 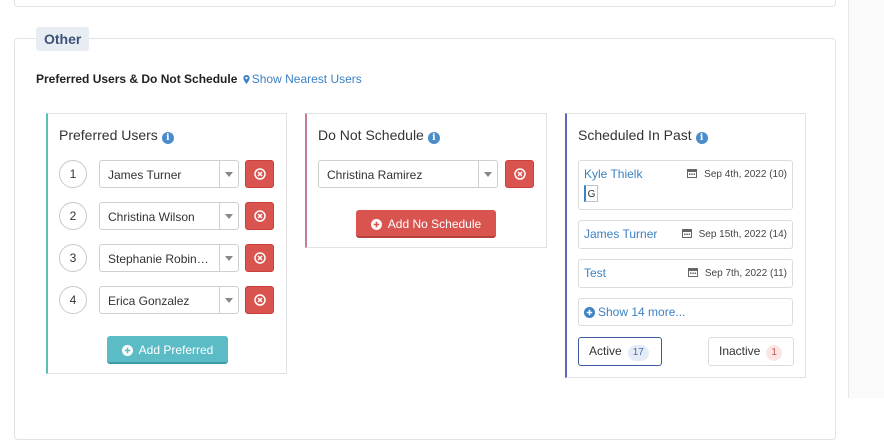 What do you see at coordinates (866, 199) in the screenshot?
I see `right-scroll-gutter` at bounding box center [866, 199].